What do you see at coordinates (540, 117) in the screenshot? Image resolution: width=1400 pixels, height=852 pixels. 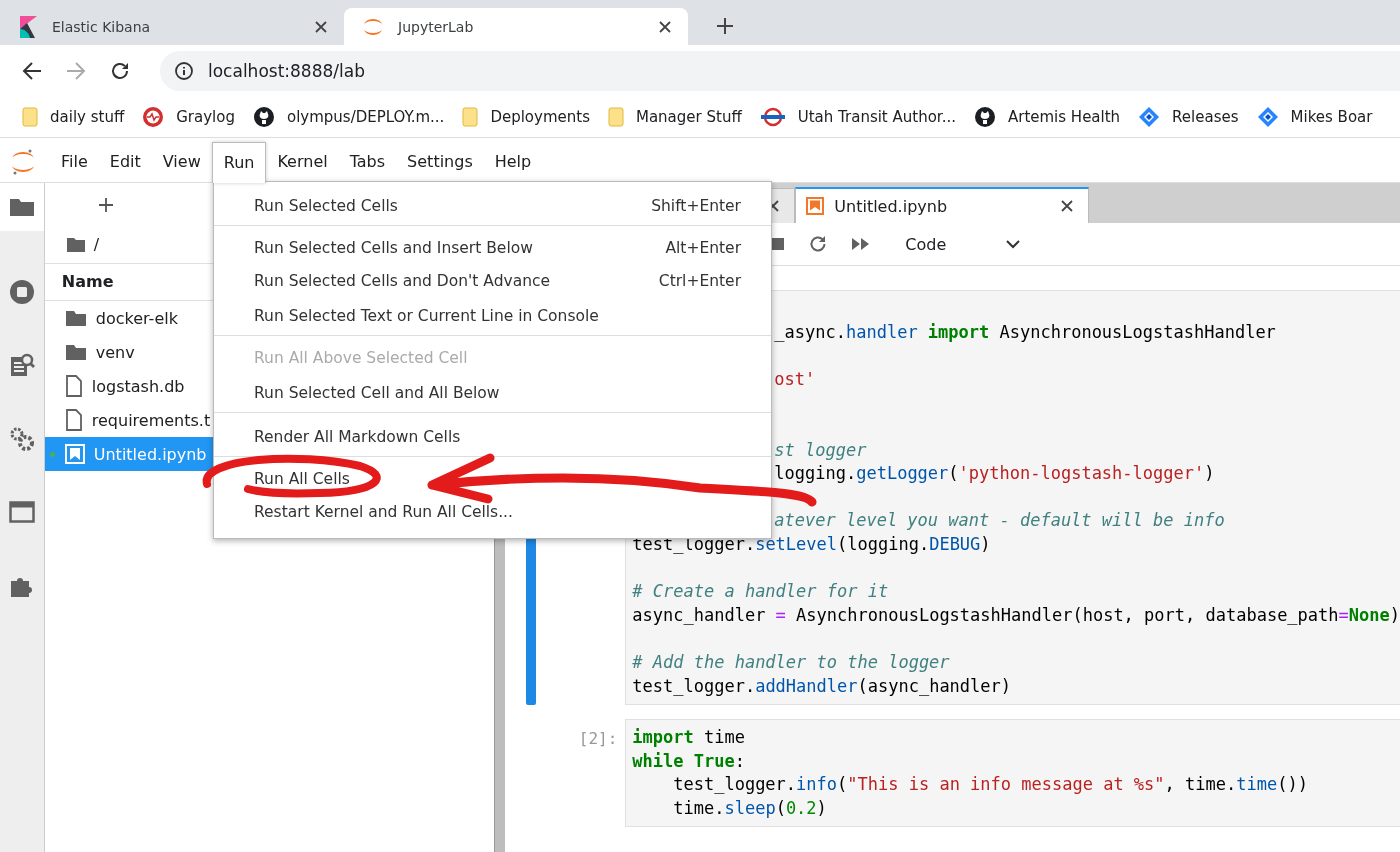 I see `bookmark-label: Deployments` at bounding box center [540, 117].